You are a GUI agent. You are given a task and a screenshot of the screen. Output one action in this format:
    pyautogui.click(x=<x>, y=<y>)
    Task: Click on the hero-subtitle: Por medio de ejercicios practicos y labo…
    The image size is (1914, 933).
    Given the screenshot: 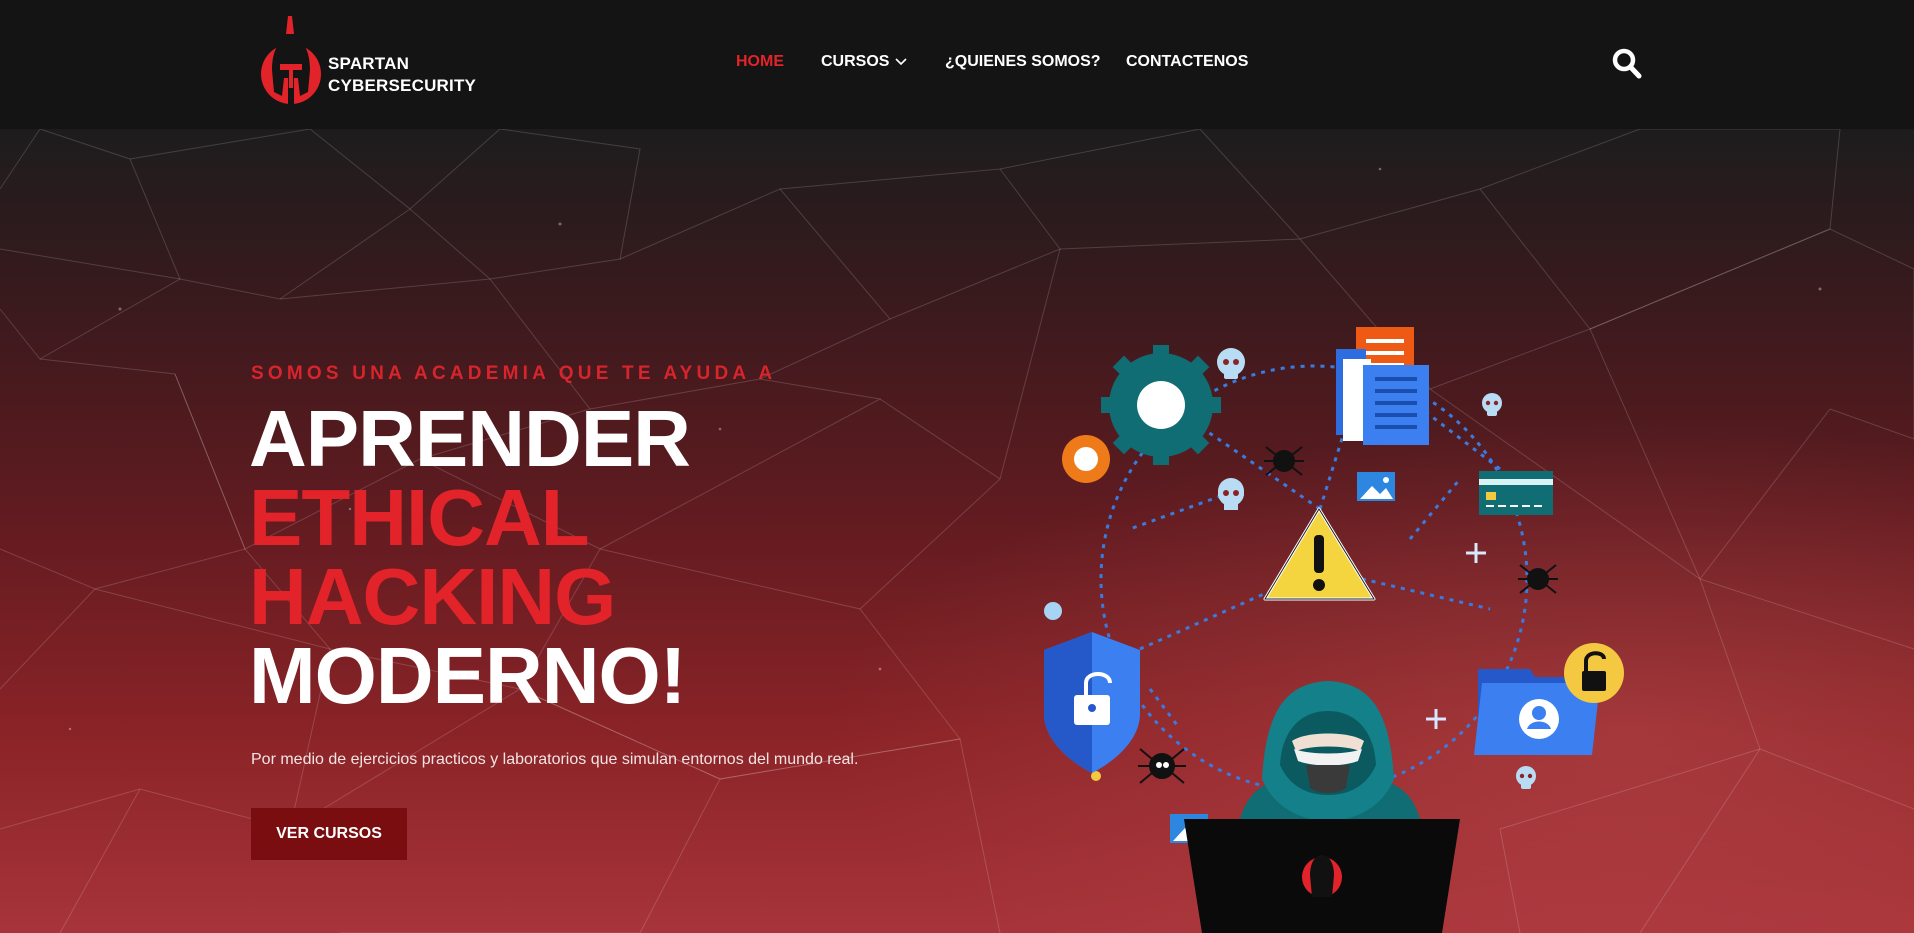 What is the action you would take?
    pyautogui.click(x=555, y=759)
    